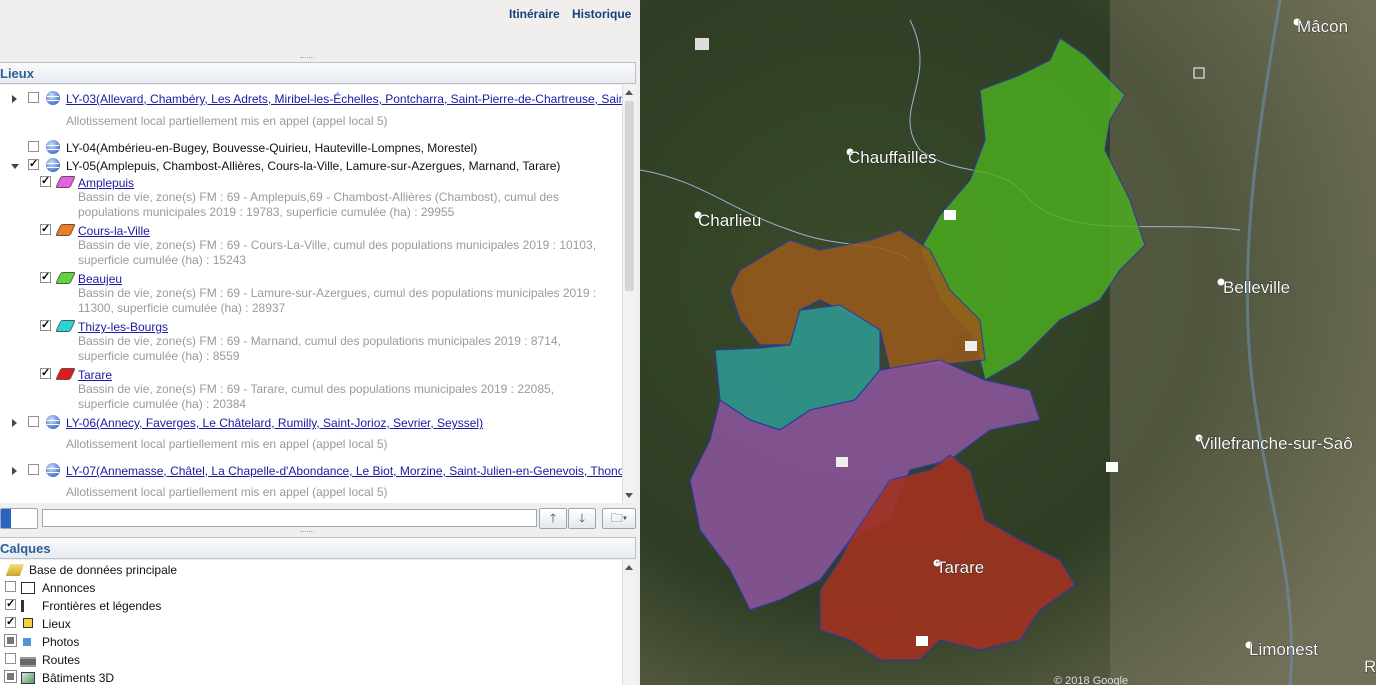 The width and height of the screenshot is (1376, 685). I want to click on places-title: Lieux, so click(17, 73).